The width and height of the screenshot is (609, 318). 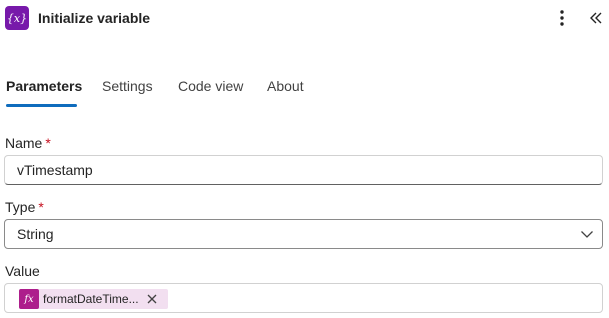 I want to click on tab-settings: Settings, so click(x=127, y=93).